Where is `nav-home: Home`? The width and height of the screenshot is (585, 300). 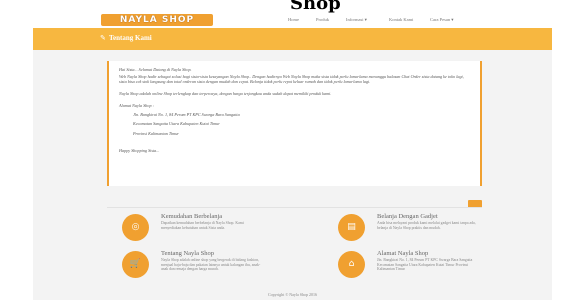
nav-home: Home is located at coordinates (293, 19).